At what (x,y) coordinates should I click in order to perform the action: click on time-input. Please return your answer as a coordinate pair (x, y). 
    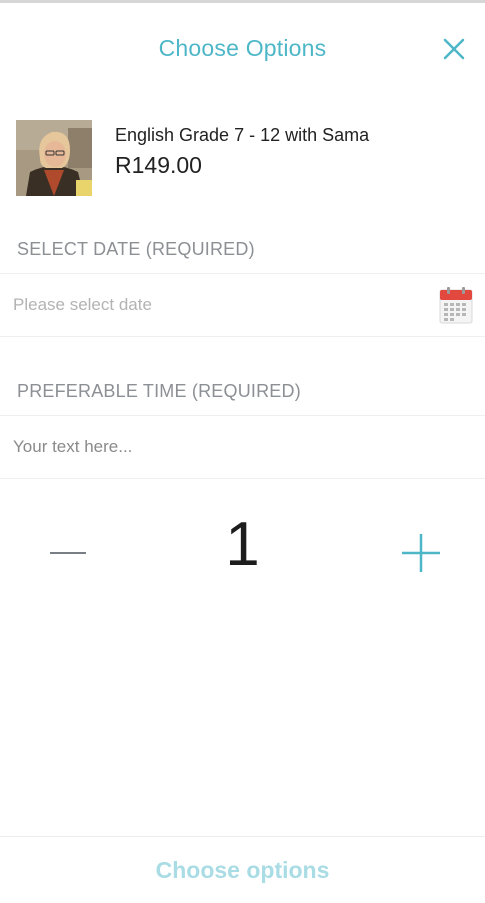
    Looking at the image, I should click on (218, 447).